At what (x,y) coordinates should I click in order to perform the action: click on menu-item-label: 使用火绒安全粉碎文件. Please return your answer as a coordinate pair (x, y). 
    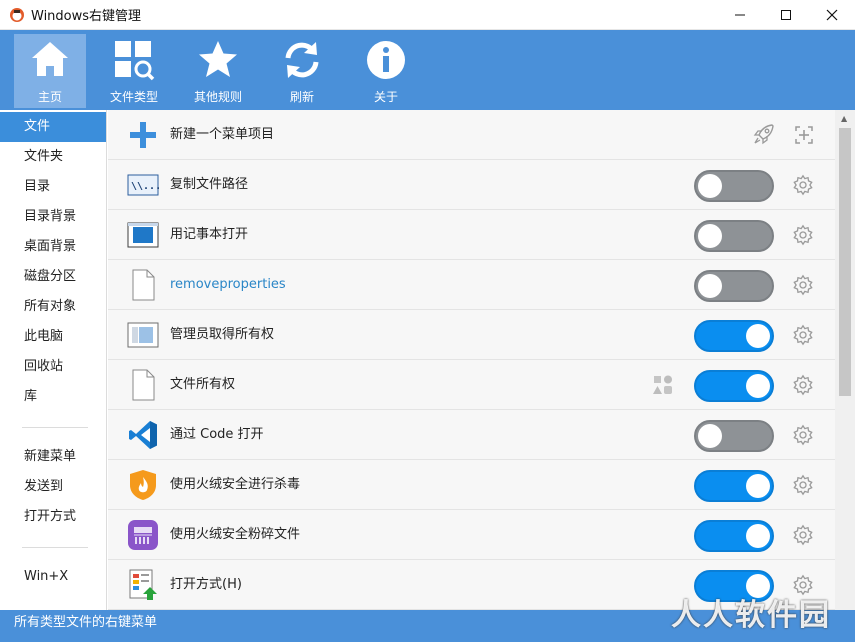
    Looking at the image, I should click on (235, 534).